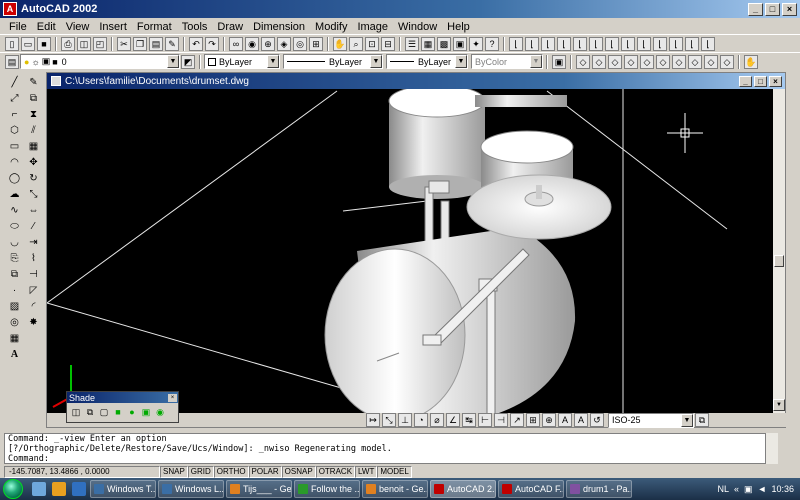 This screenshot has width=800, height=500. I want to click on arc-icon: ◠, so click(15, 163).